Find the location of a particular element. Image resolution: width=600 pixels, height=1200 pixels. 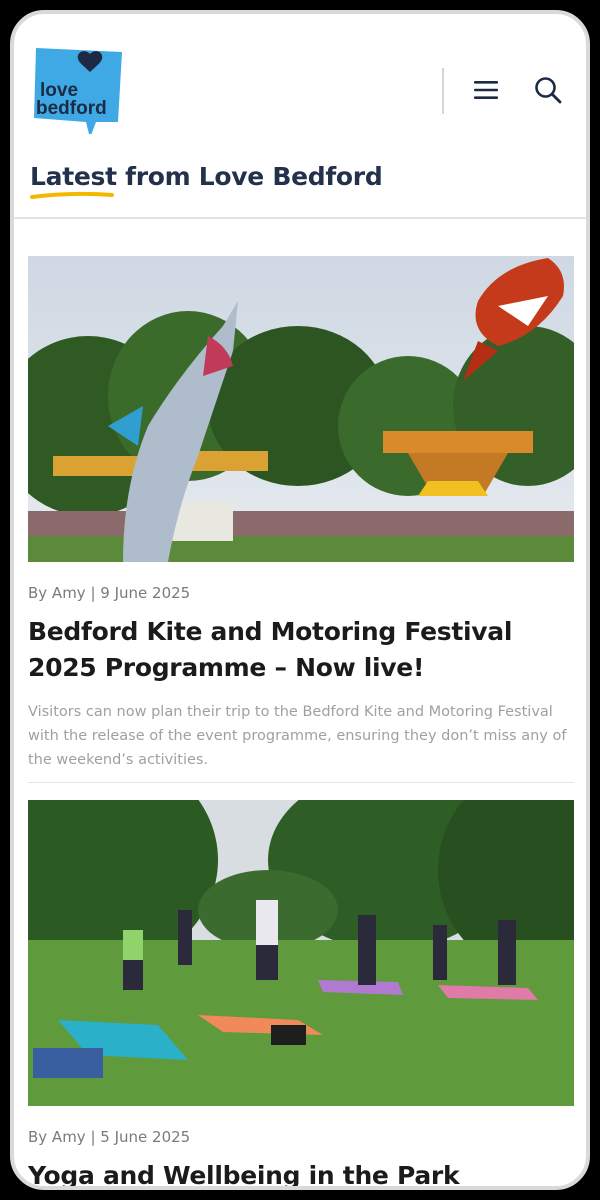

hamburger-menu-icon is located at coordinates (486, 90).